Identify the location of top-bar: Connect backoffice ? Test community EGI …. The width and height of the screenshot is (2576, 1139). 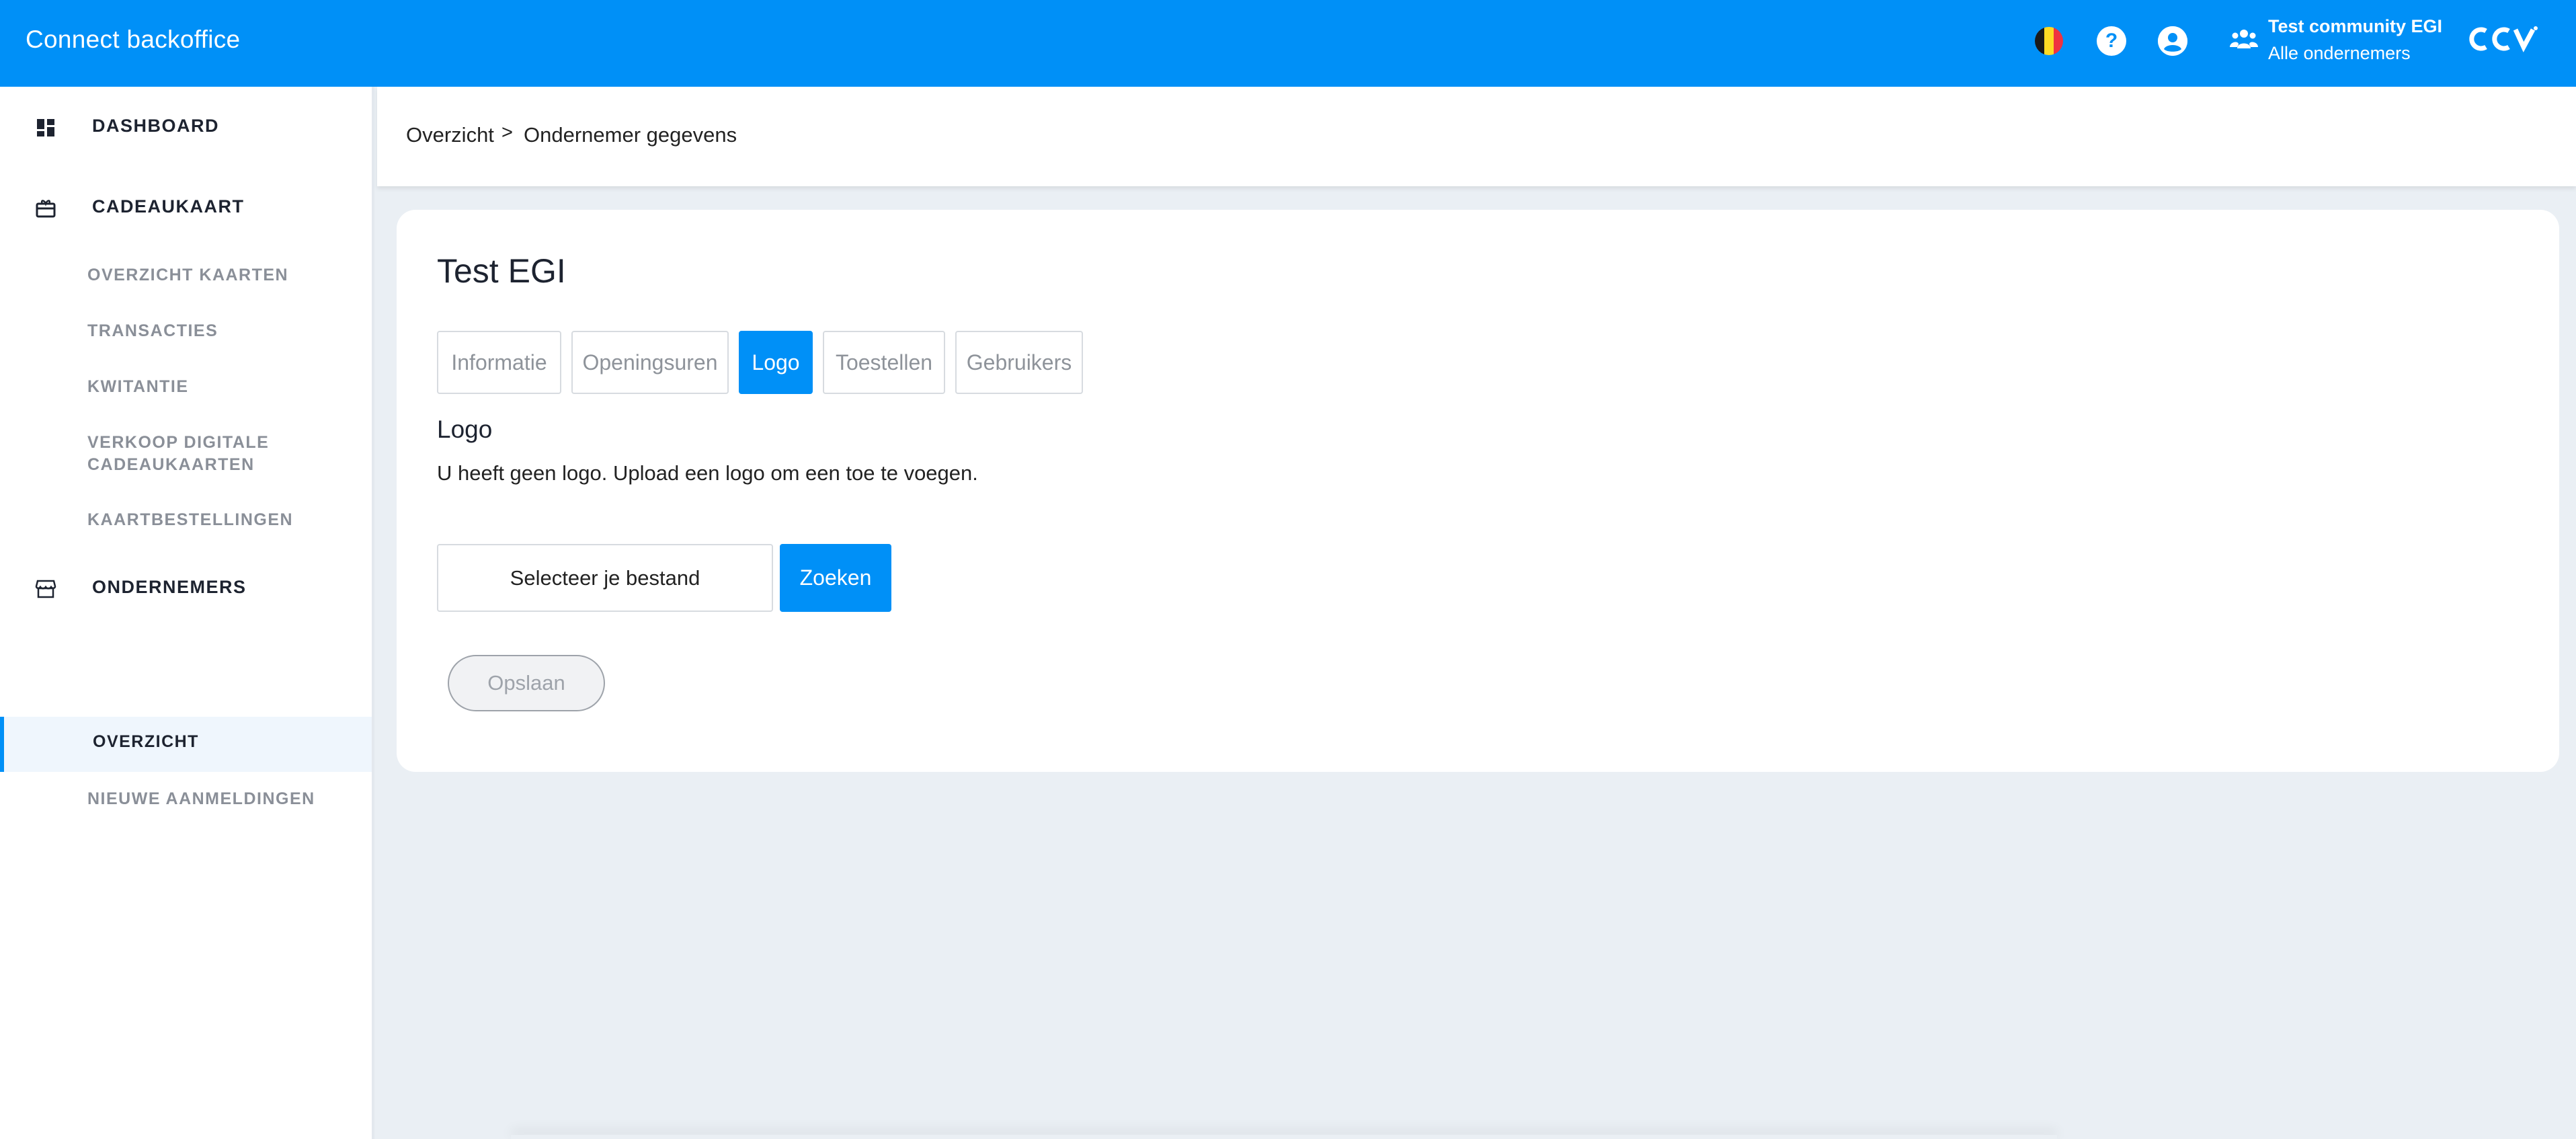
(1288, 43).